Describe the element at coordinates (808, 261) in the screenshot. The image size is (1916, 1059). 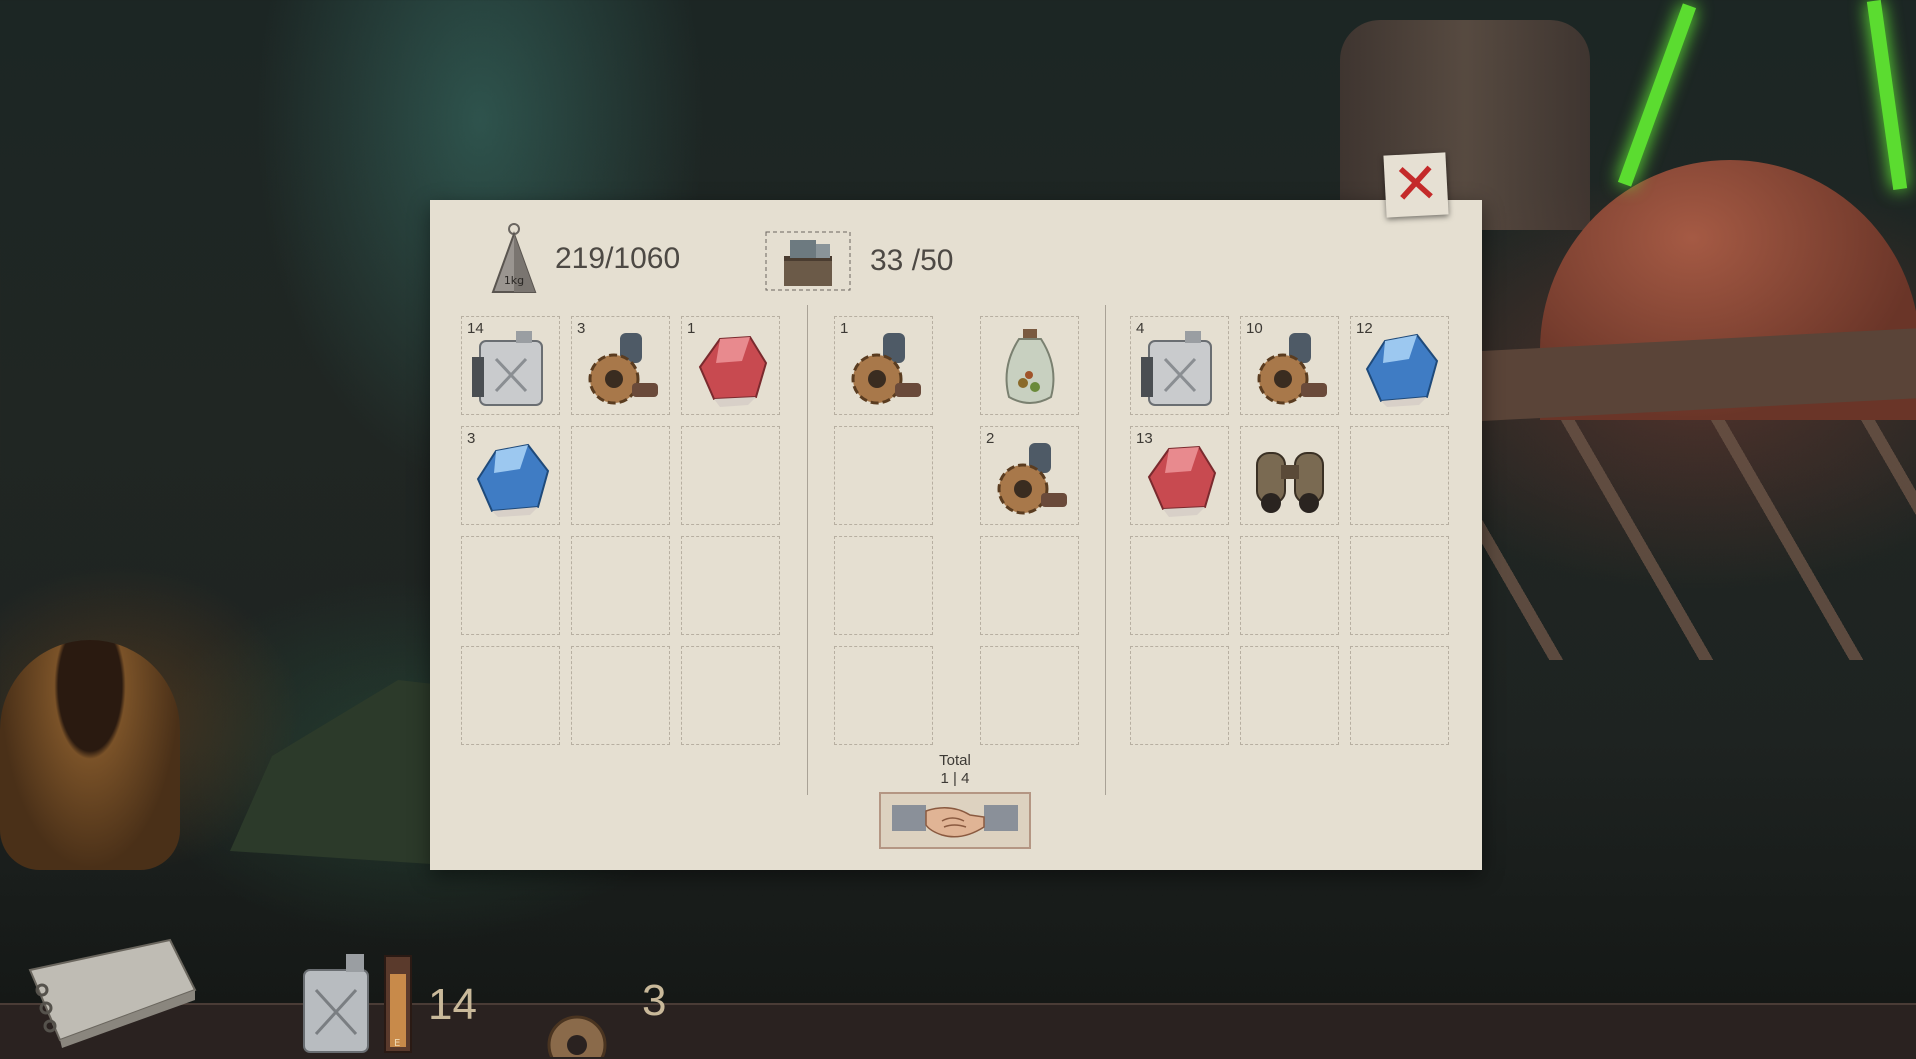
I see `crate-icon` at that location.